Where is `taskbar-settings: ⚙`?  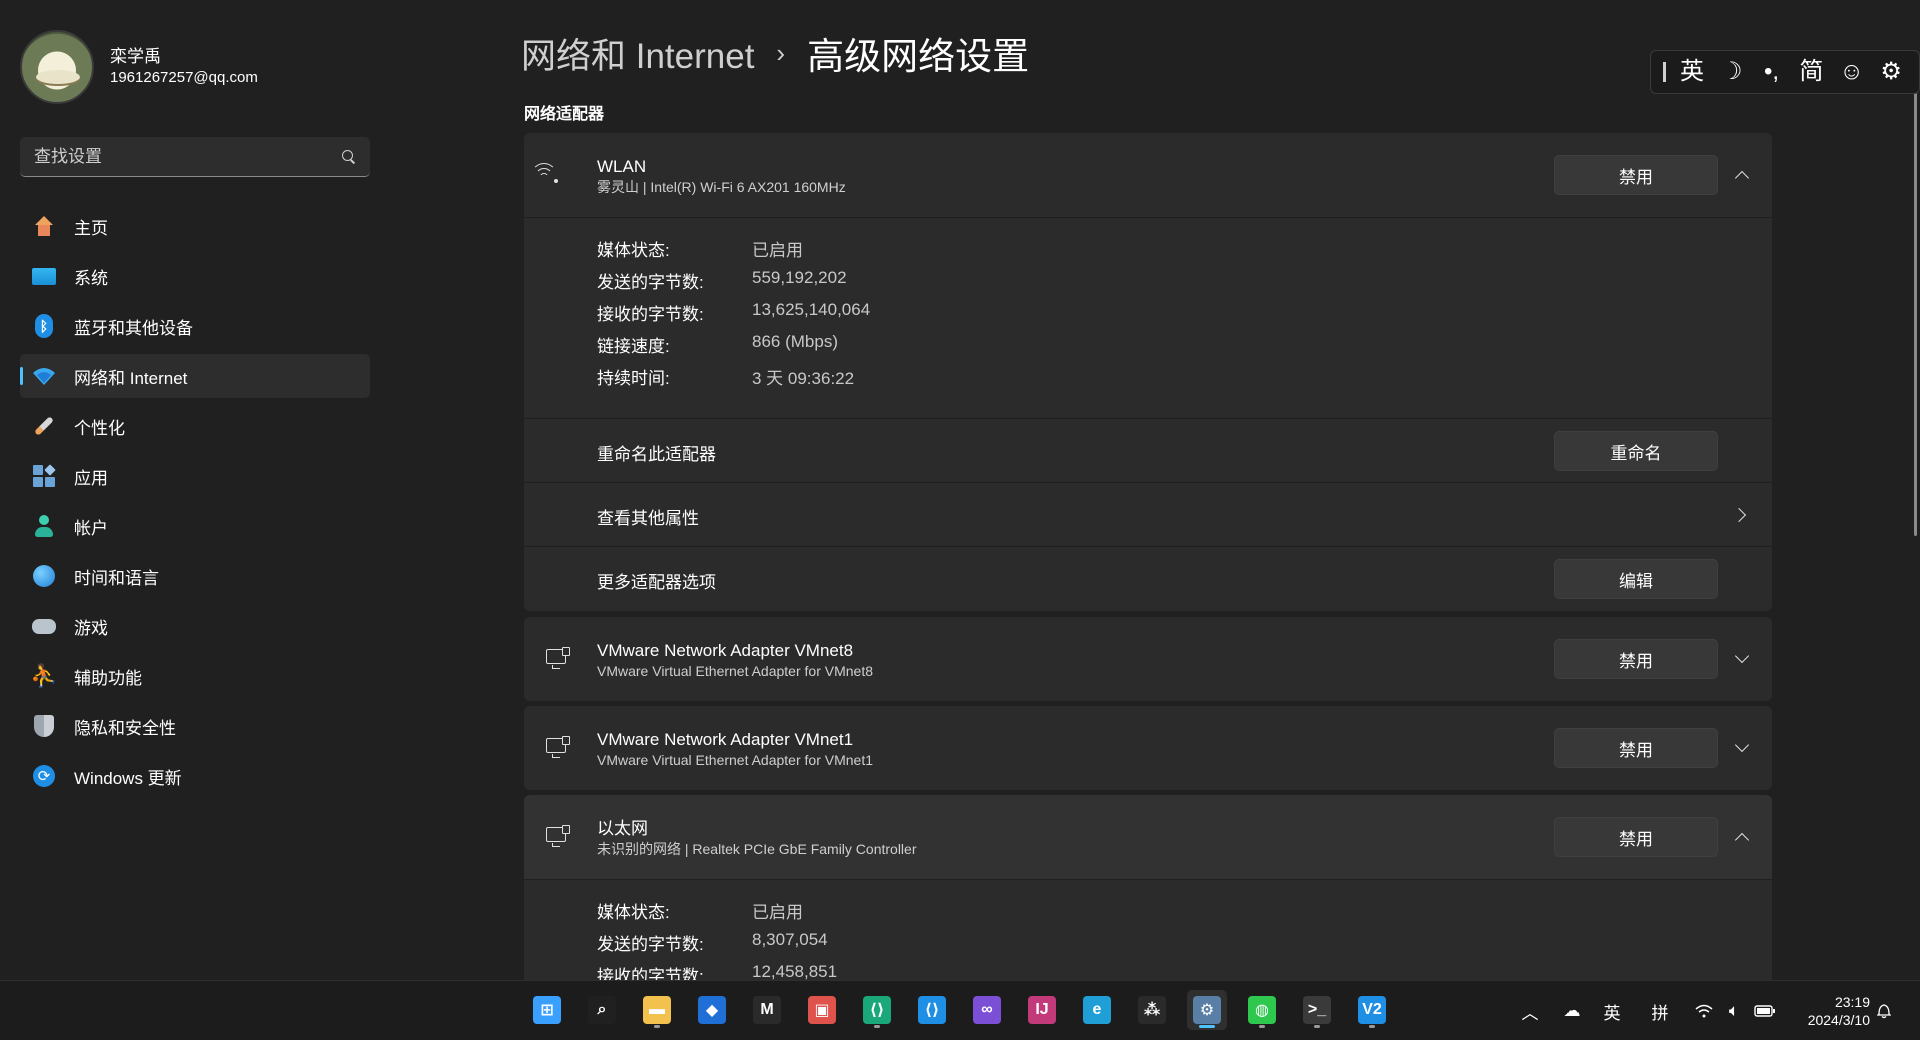
taskbar-settings: ⚙ is located at coordinates (1207, 1010).